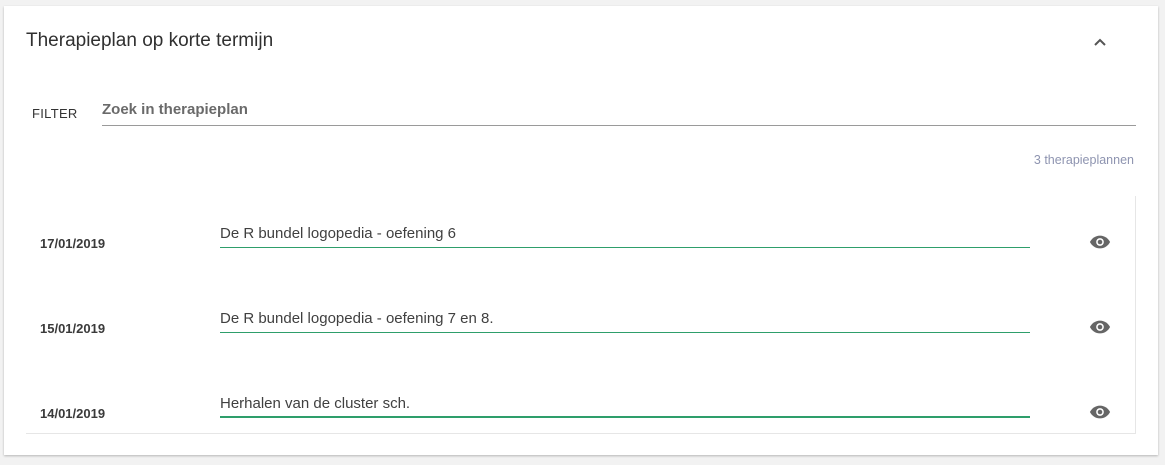 The height and width of the screenshot is (465, 1165). What do you see at coordinates (625, 405) in the screenshot?
I see `plan-text-field: Herhalen van de cluster sch.` at bounding box center [625, 405].